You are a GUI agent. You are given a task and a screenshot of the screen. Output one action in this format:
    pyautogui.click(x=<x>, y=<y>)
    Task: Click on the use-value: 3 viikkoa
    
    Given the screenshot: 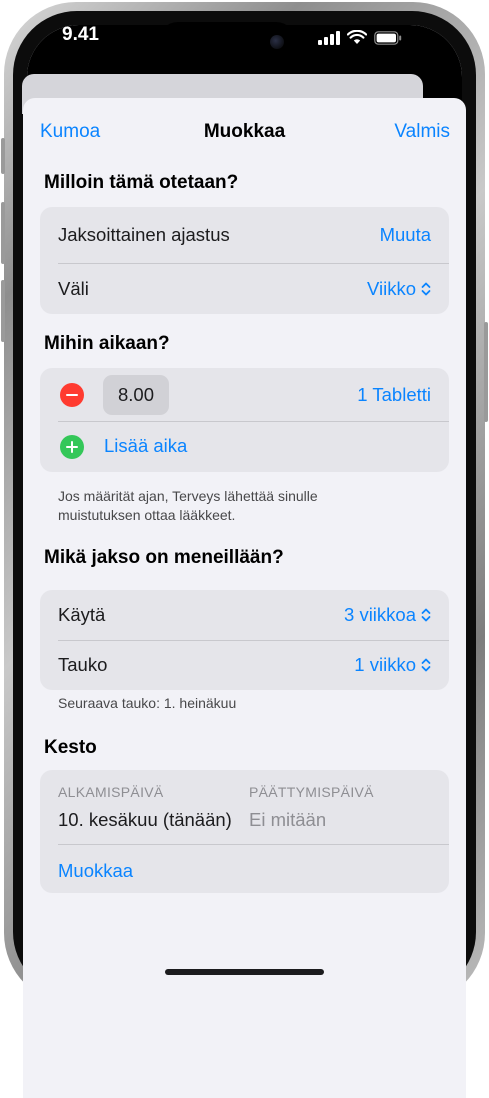 What is the action you would take?
    pyautogui.click(x=380, y=614)
    